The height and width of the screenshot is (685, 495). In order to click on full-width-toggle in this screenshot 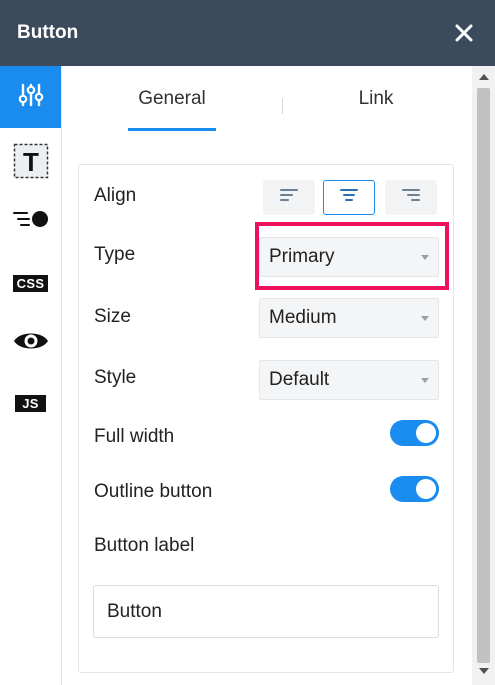, I will do `click(414, 433)`.